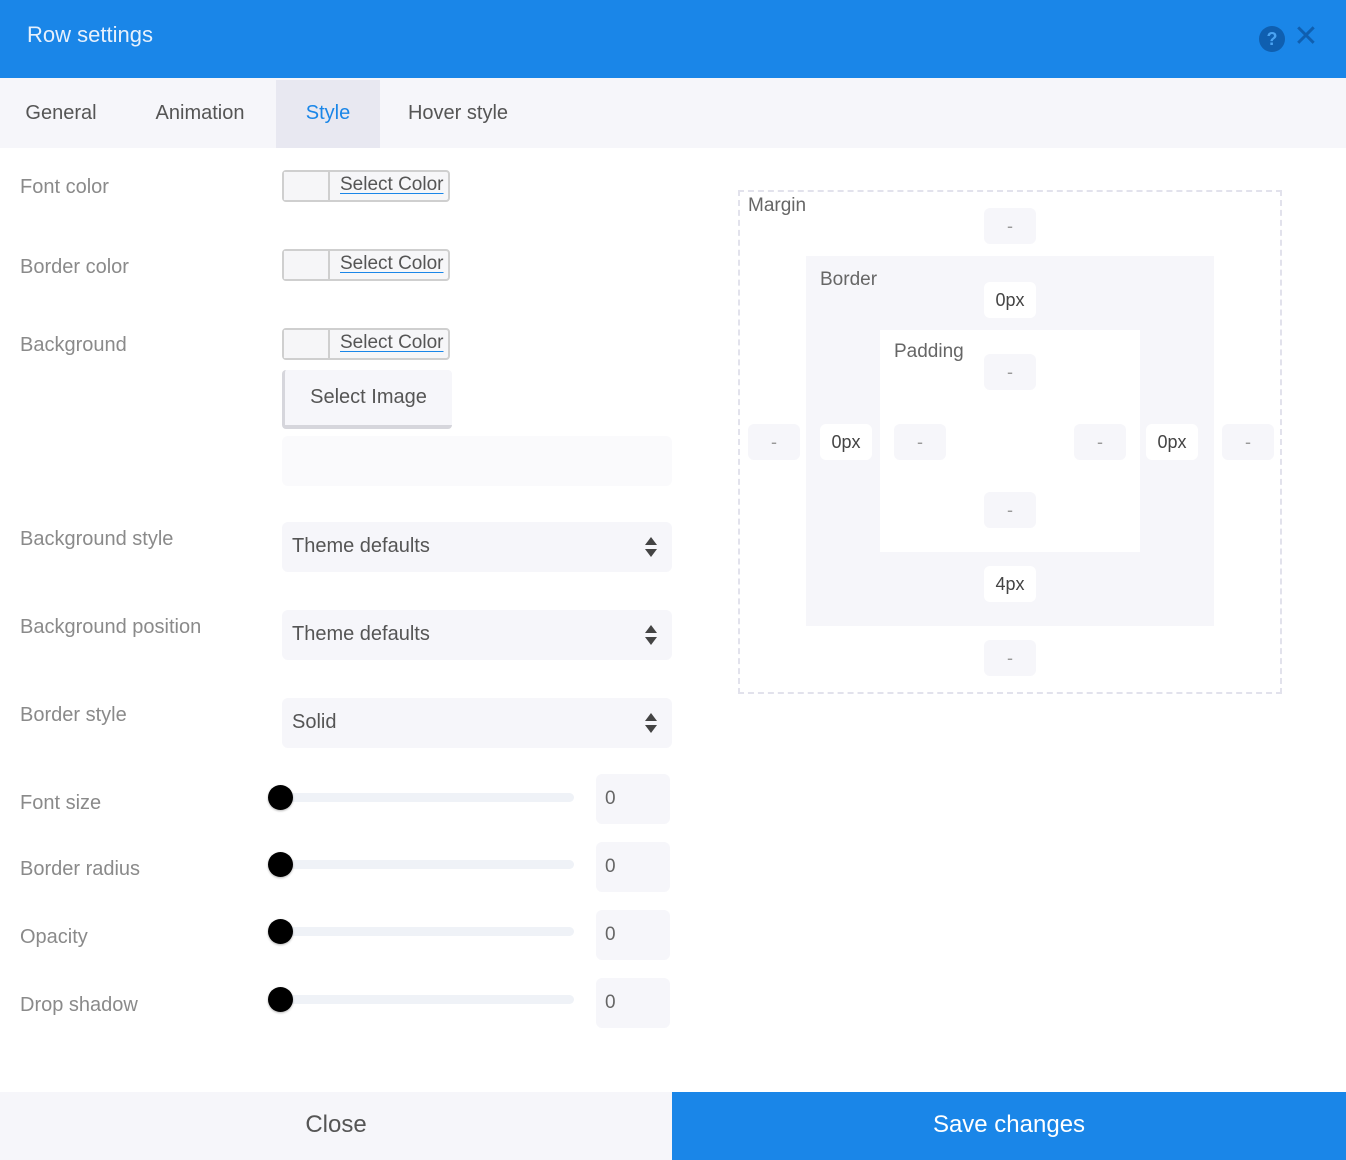 This screenshot has width=1346, height=1160. I want to click on background-position-select: Theme defaults, so click(477, 635).